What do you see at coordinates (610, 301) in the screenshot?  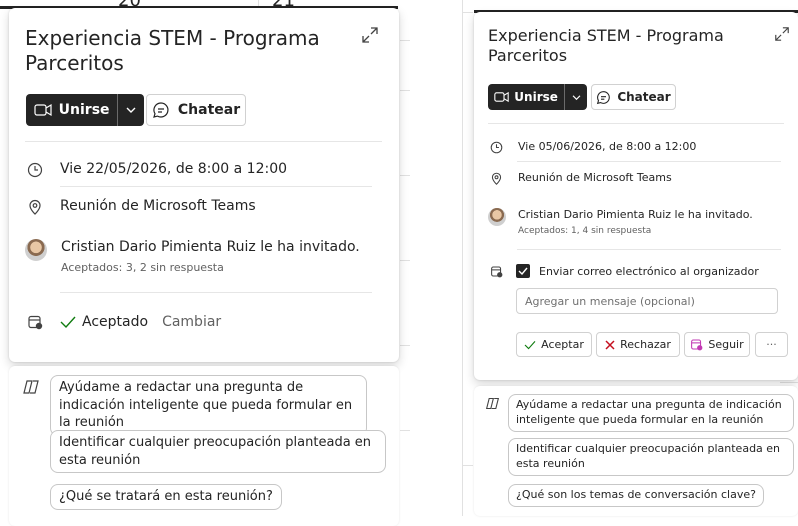 I see `message-placeholder: Agregar un mensaje (opcional)` at bounding box center [610, 301].